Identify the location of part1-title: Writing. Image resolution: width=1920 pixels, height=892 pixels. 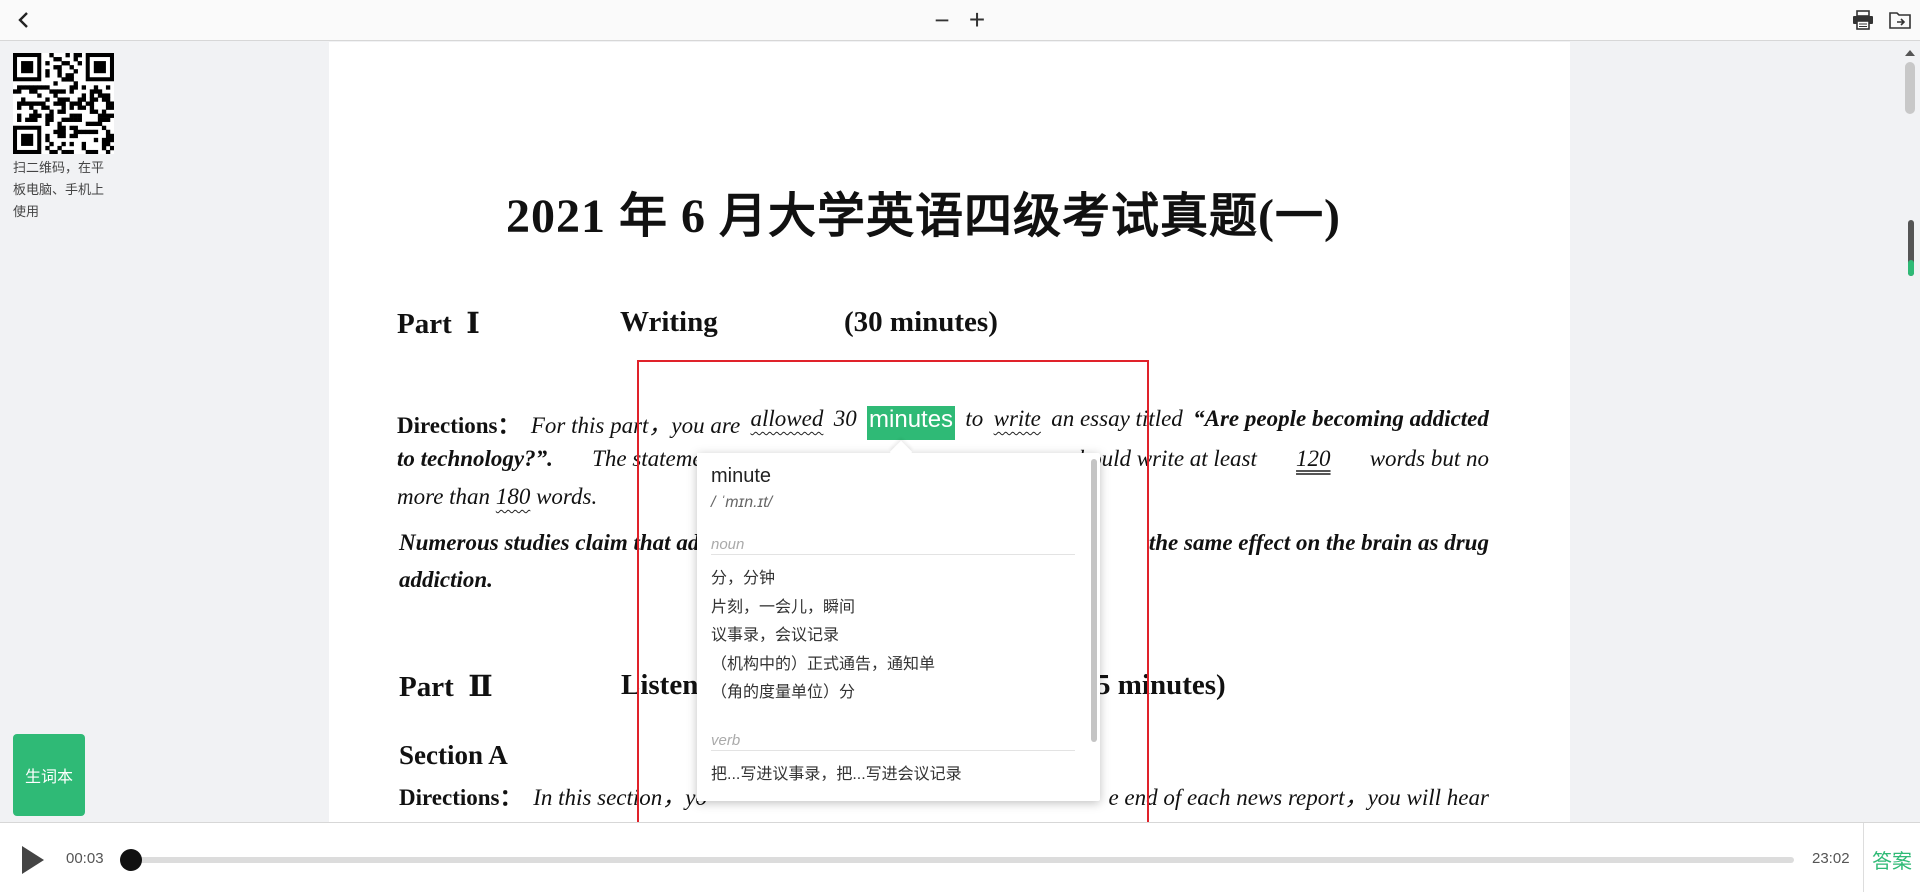
(669, 322).